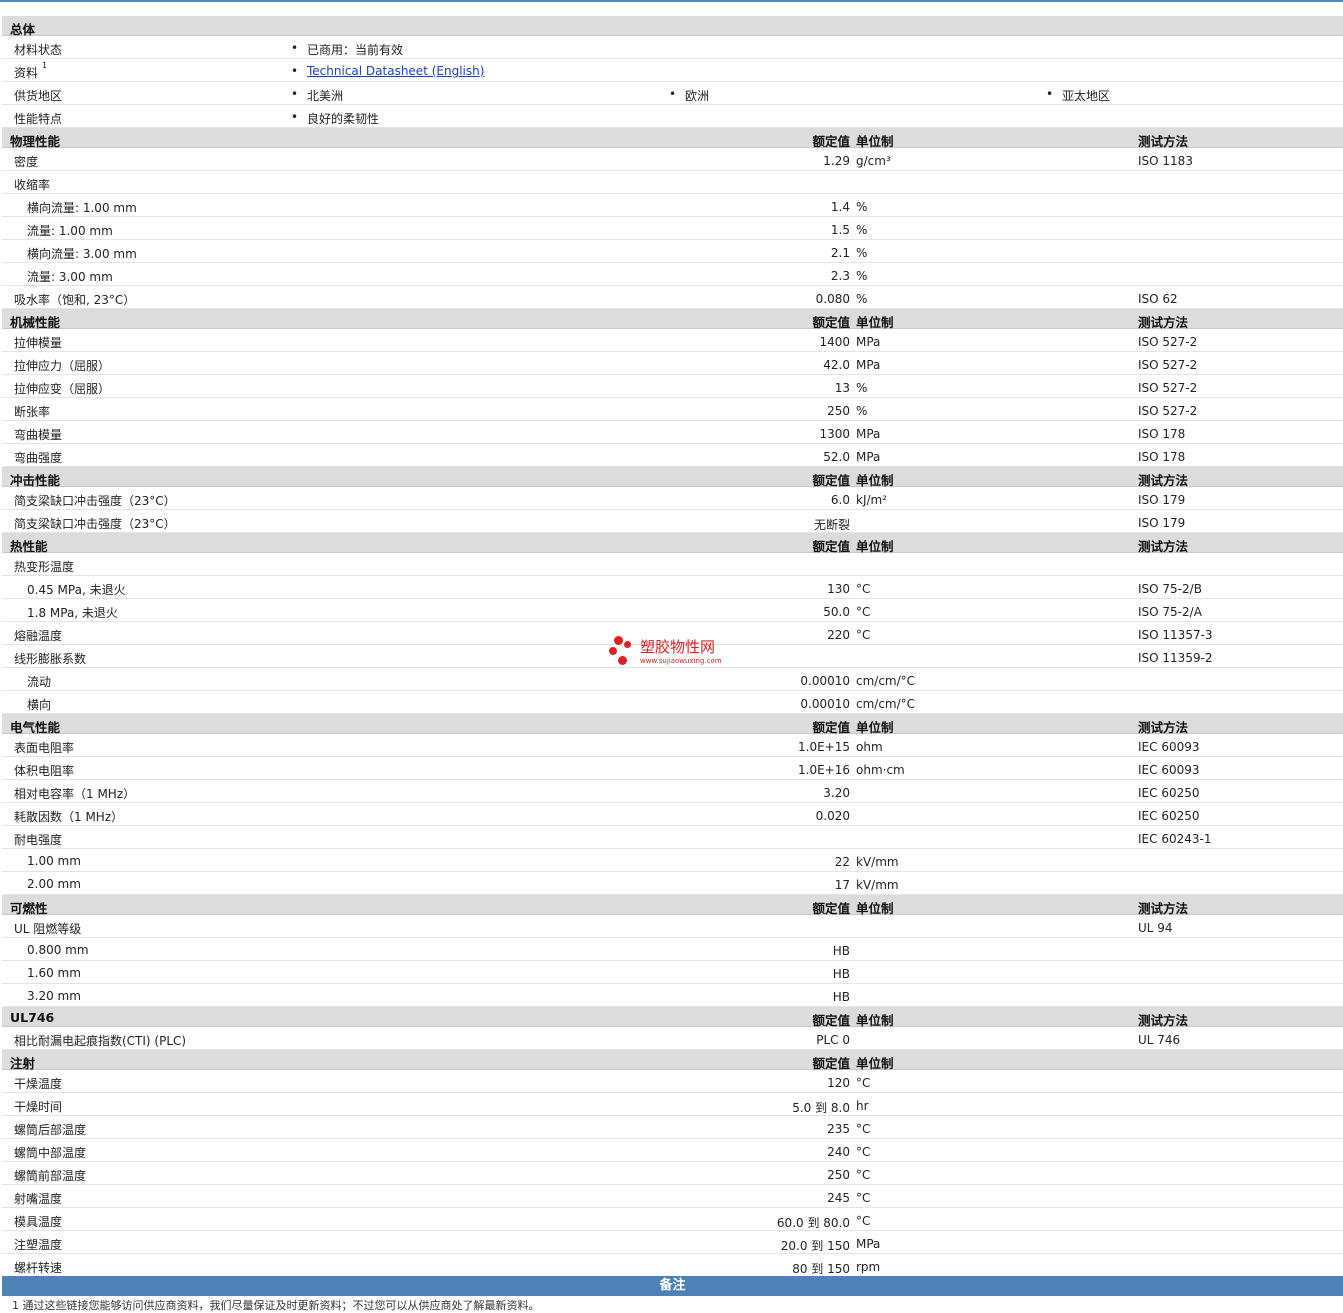 Image resolution: width=1343 pixels, height=1313 pixels. I want to click on property-row: 3.20 mm HB, so click(672, 995).